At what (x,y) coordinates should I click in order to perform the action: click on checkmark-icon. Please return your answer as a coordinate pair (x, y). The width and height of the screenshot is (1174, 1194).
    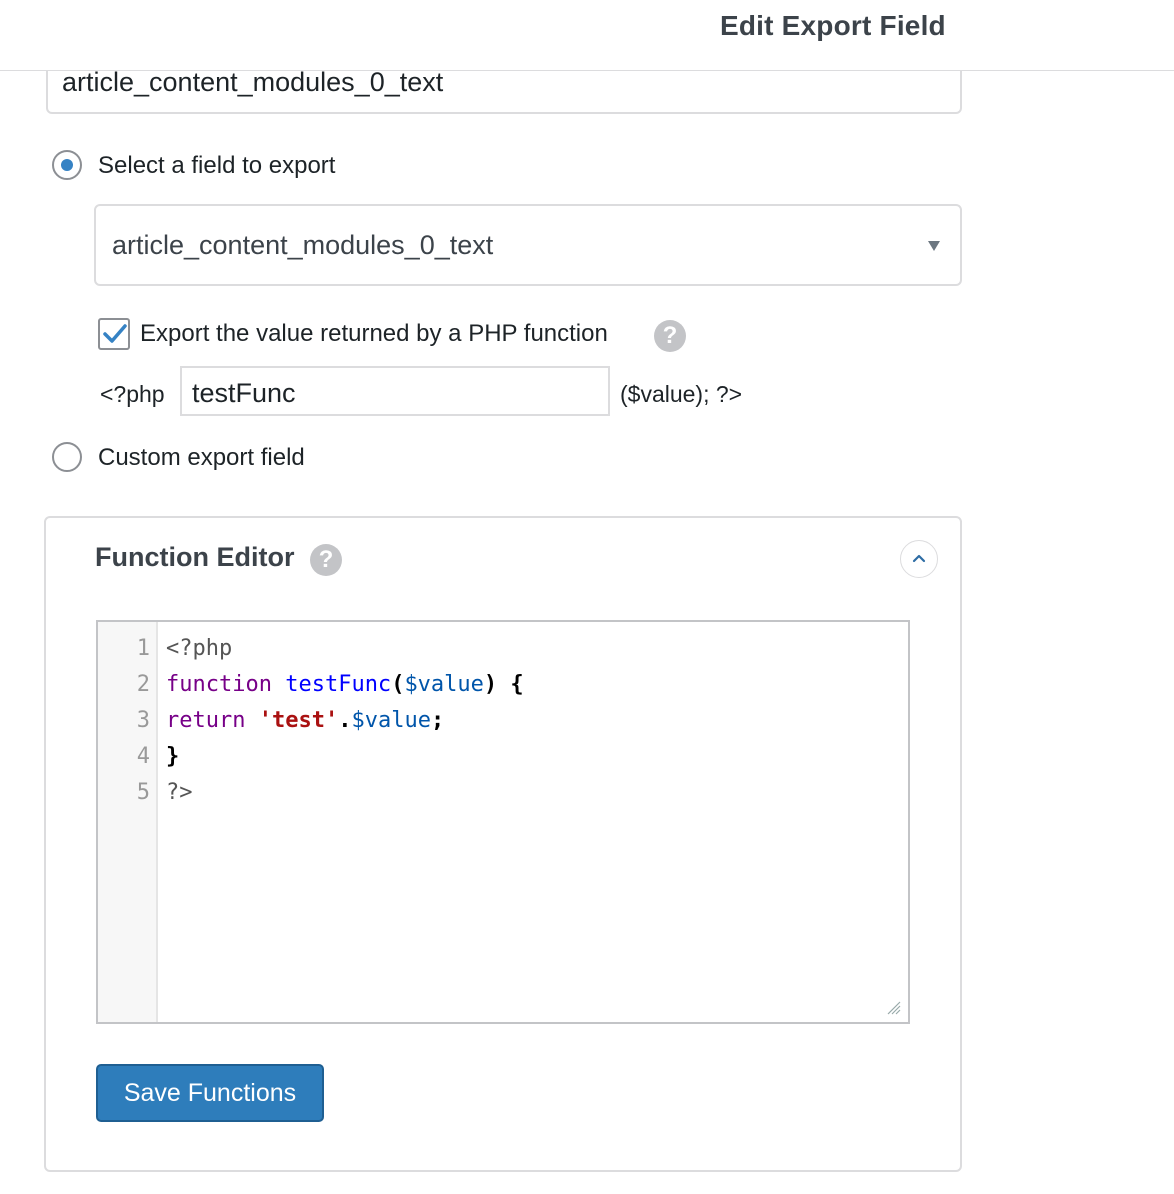
    Looking at the image, I should click on (115, 333).